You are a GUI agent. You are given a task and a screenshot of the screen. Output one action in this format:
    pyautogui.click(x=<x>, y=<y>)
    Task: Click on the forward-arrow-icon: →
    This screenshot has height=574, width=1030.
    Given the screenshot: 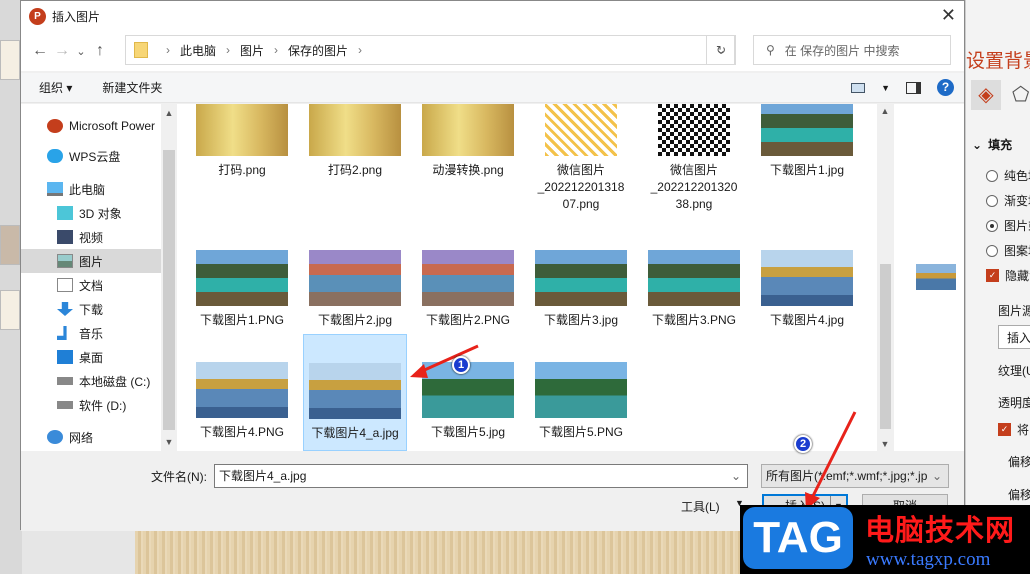 What is the action you would take?
    pyautogui.click(x=62, y=51)
    